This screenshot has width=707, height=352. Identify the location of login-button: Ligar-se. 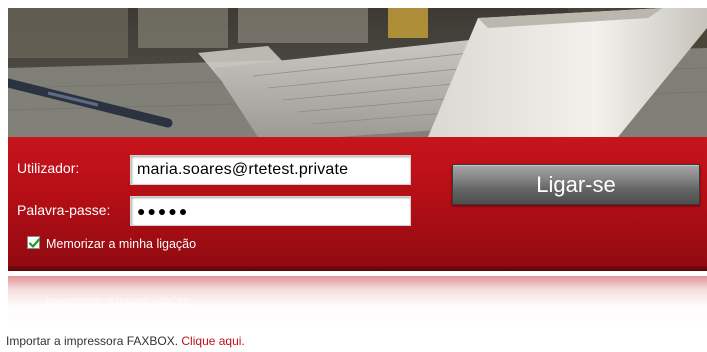
(576, 184).